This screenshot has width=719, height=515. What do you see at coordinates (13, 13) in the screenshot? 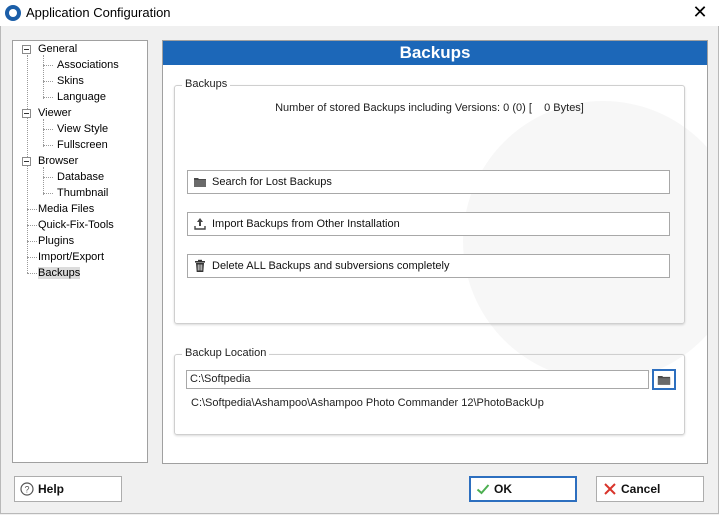
I see `app-logo-icon` at bounding box center [13, 13].